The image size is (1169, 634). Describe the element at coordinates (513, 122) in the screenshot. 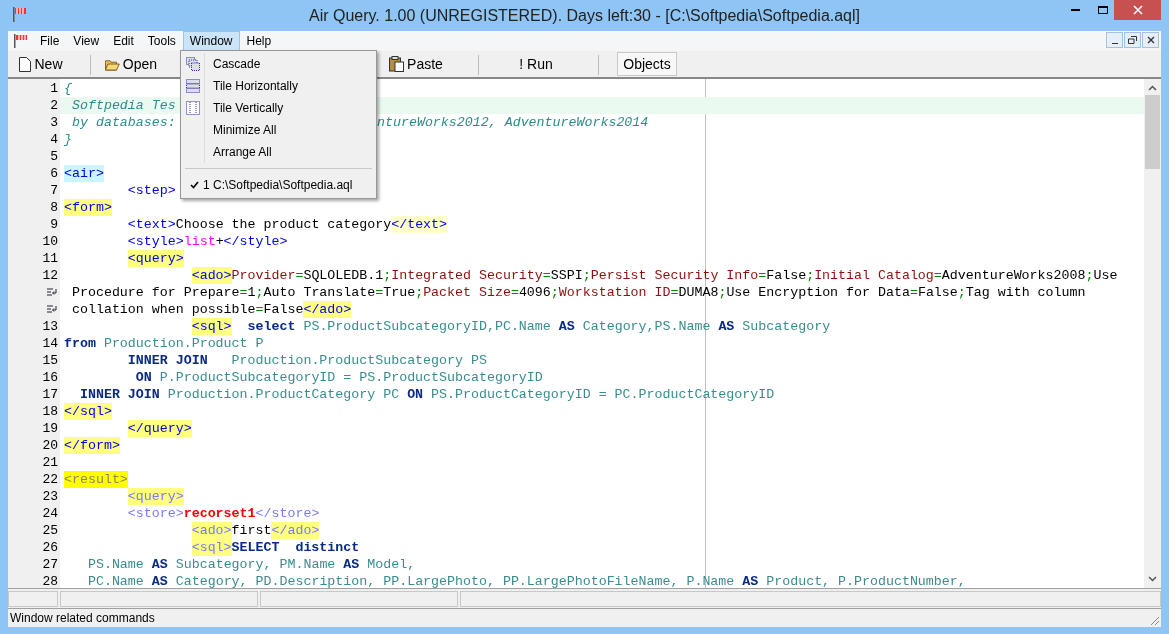

I see `code-comment: ntureWorks2012, AdventureWorks2014` at that location.